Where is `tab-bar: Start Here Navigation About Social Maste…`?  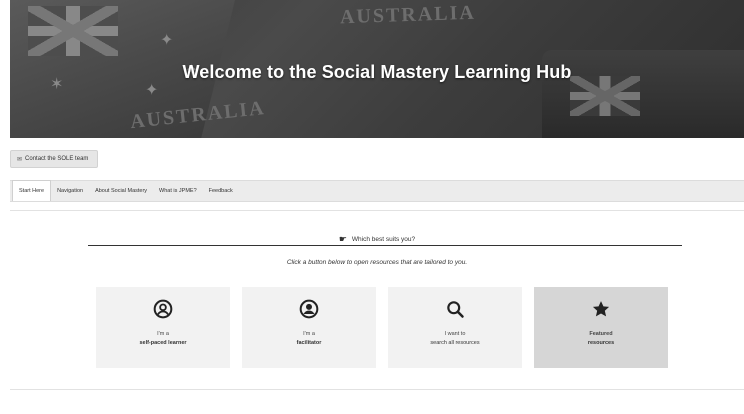
tab-bar: Start Here Navigation About Social Maste… is located at coordinates (377, 191).